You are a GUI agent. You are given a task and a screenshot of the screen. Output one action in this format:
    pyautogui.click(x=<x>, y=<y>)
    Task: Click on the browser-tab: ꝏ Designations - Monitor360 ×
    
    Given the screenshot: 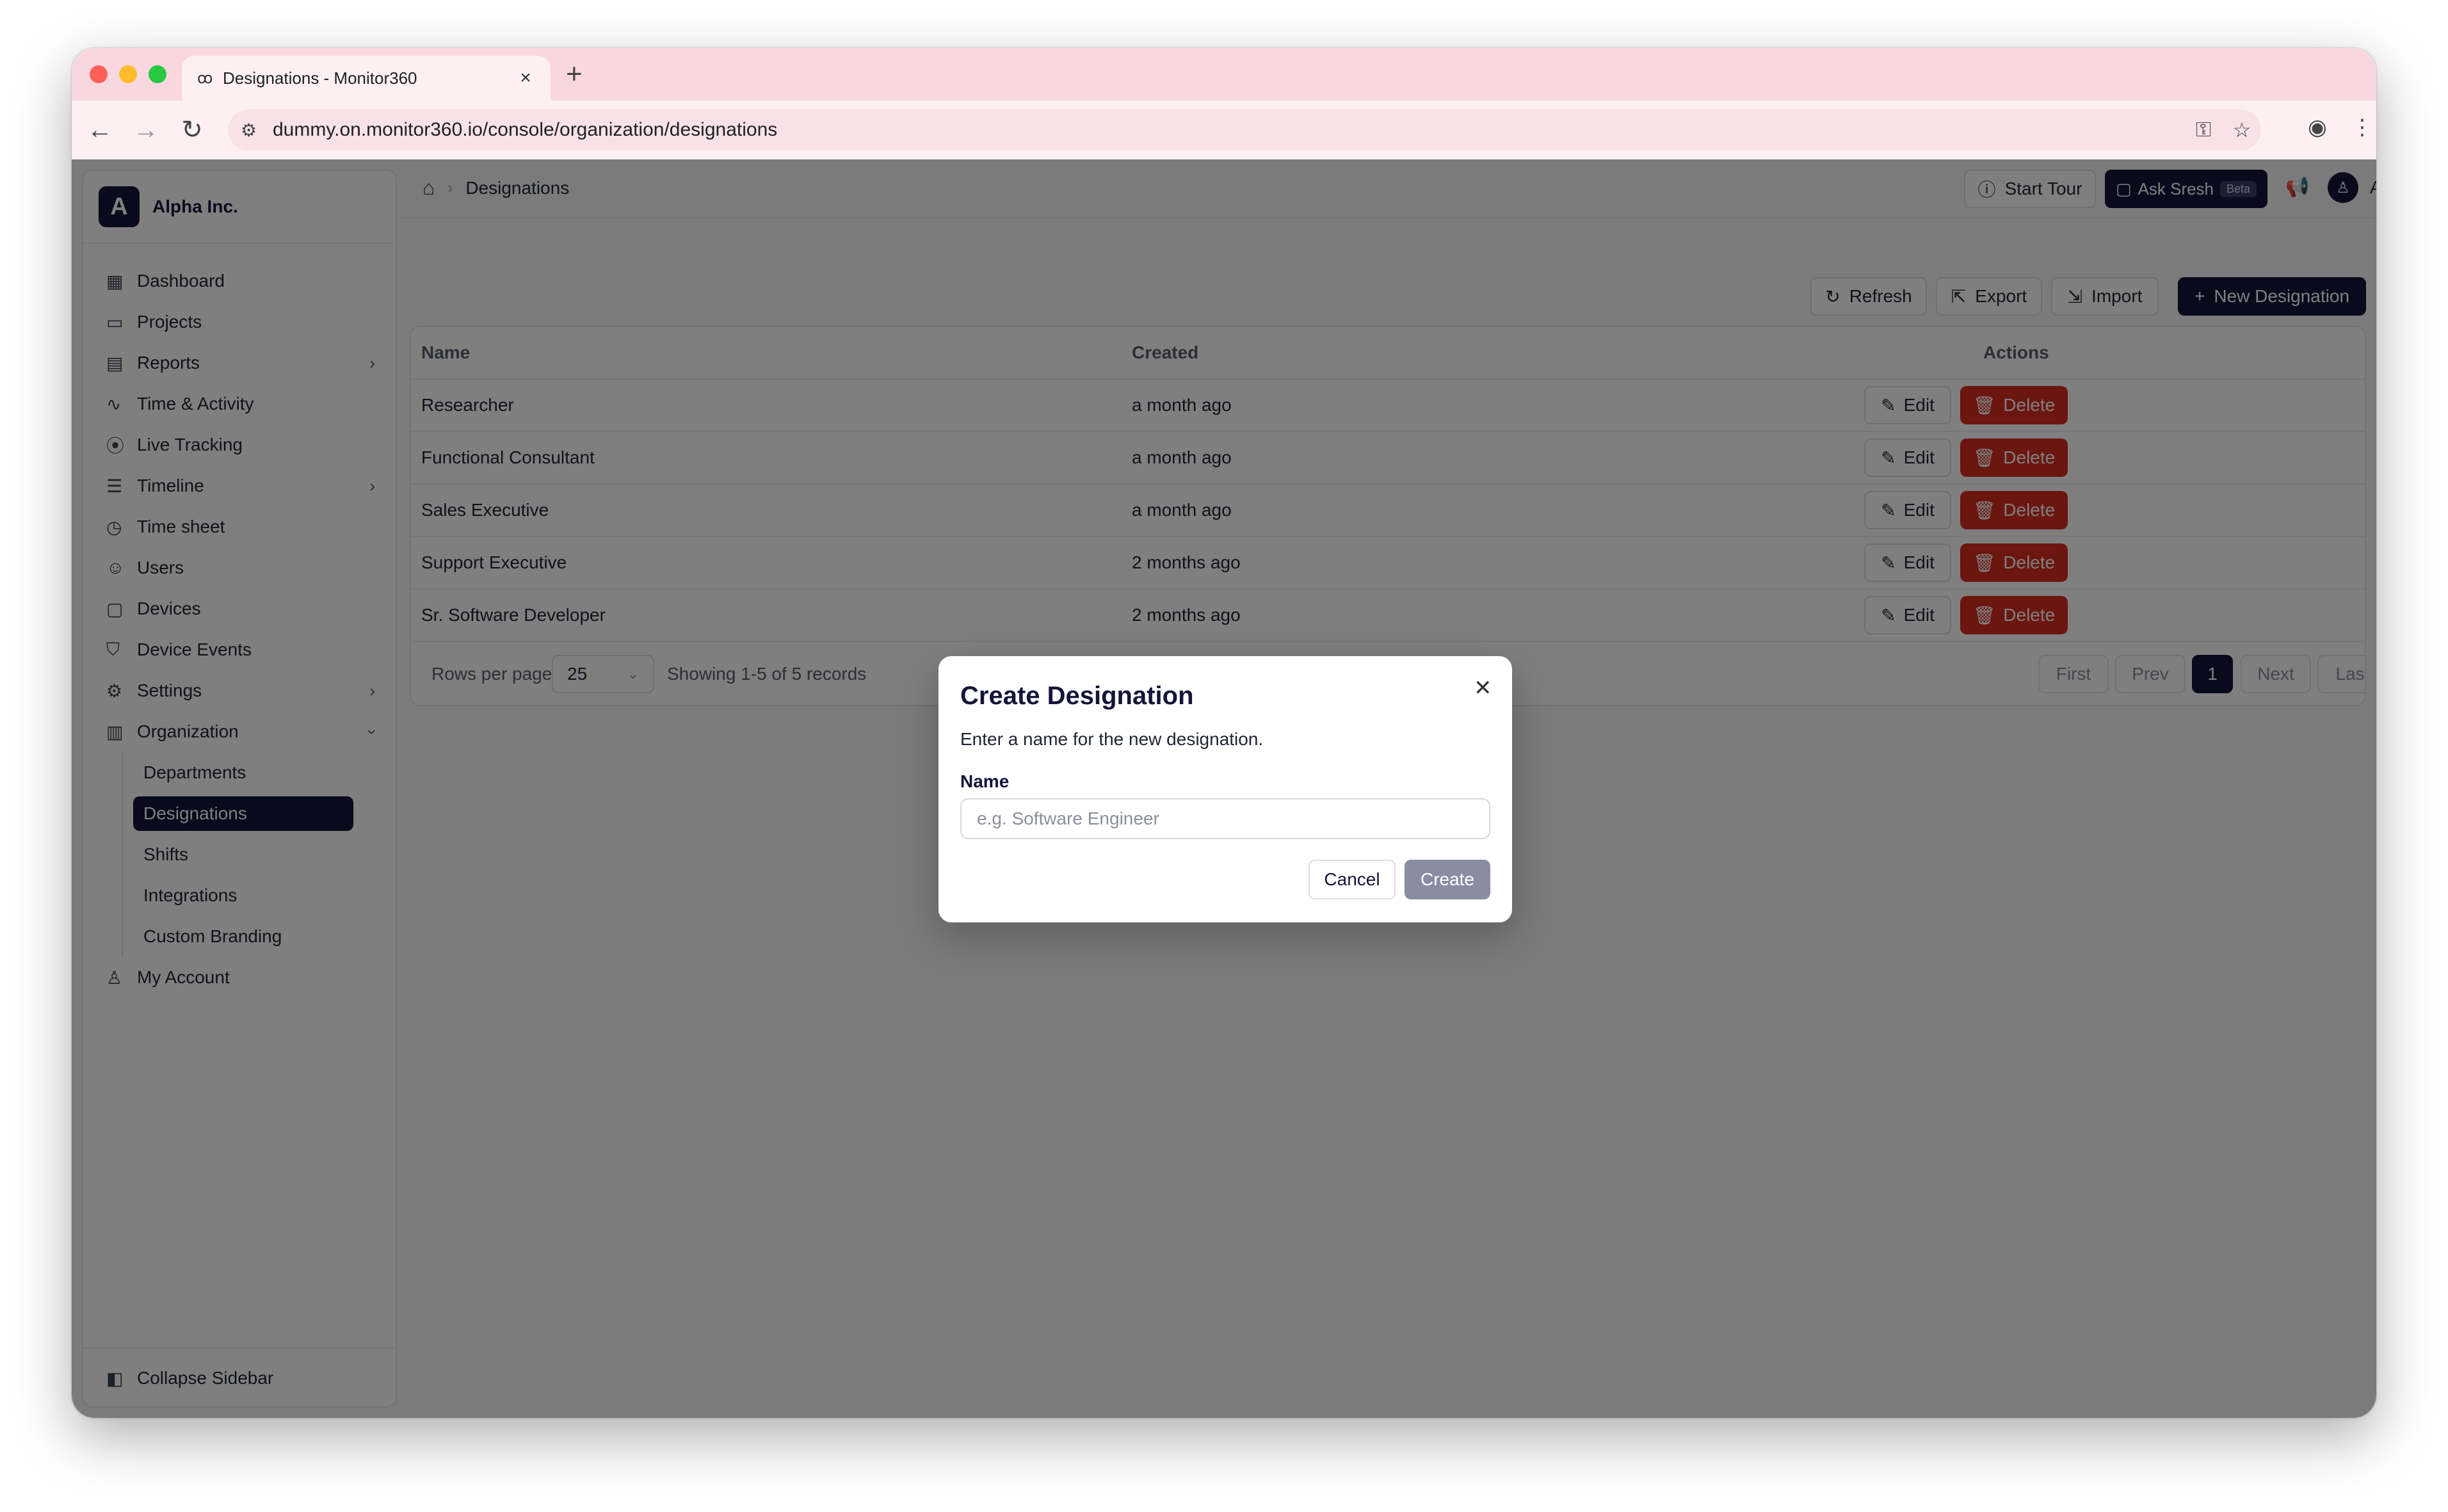 What is the action you would take?
    pyautogui.click(x=366, y=78)
    